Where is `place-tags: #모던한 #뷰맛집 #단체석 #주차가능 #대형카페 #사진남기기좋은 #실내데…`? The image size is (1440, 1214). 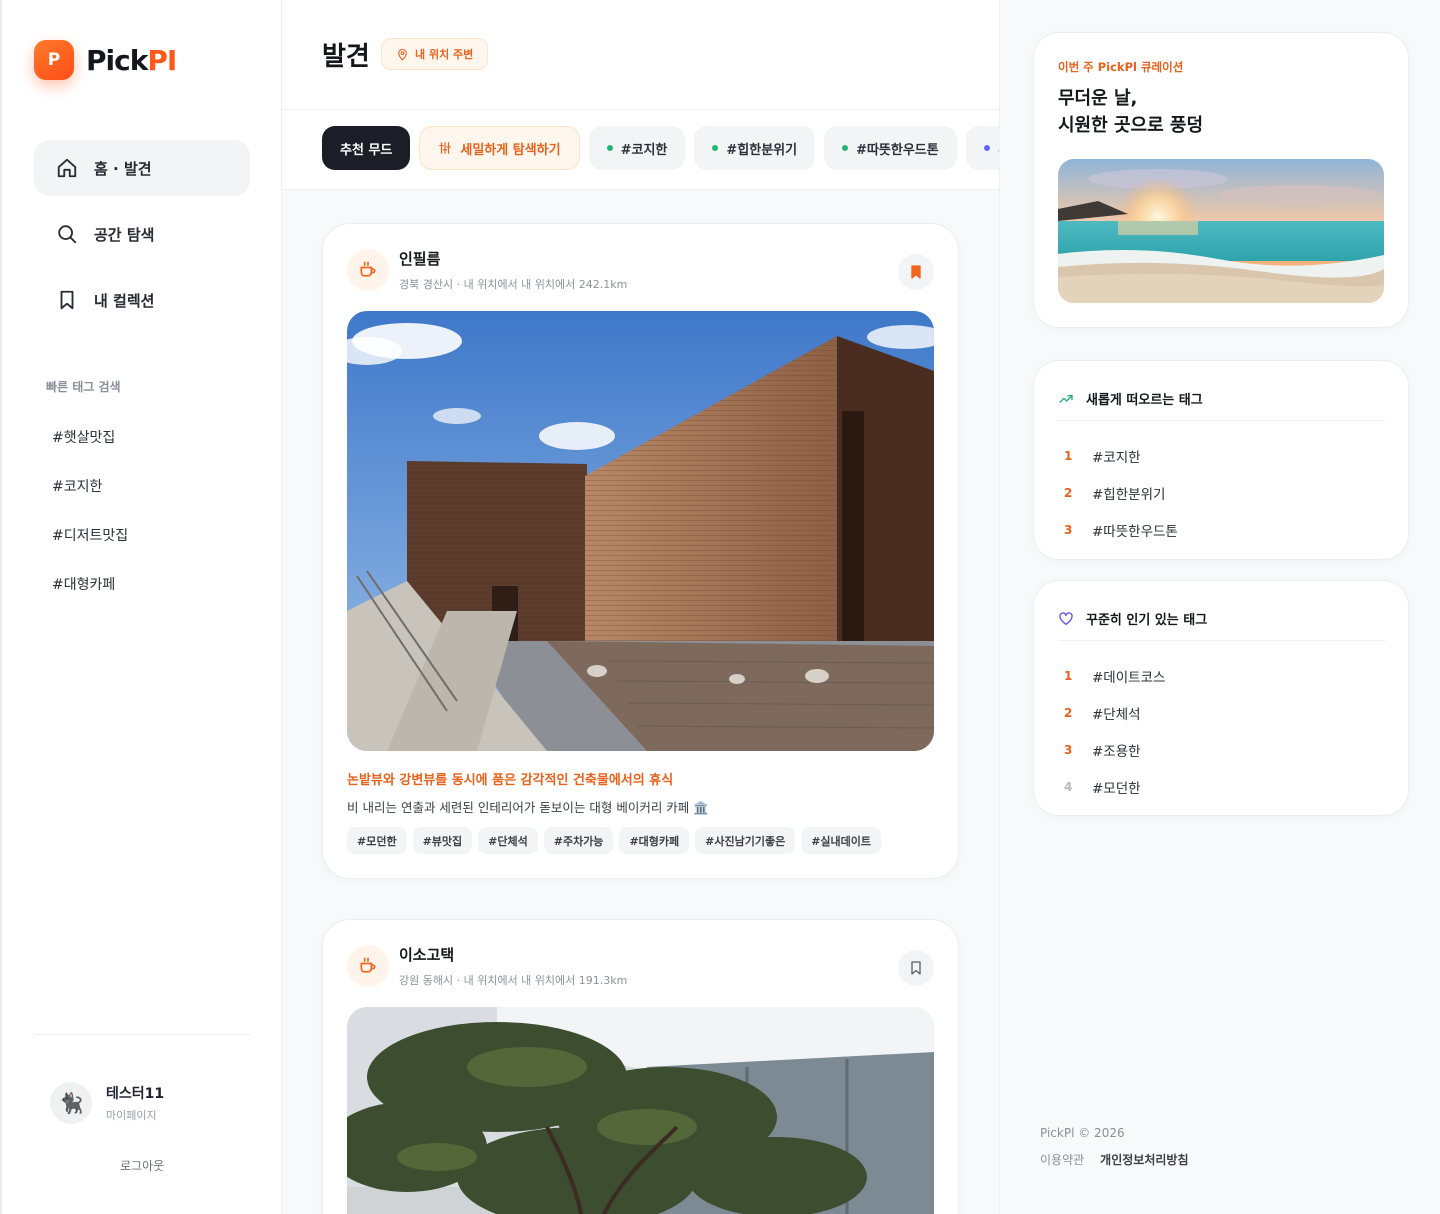
place-tags: #모던한 #뷰맛집 #단체석 #주차가능 #대형카페 #사진남기기좋은 #실내데… is located at coordinates (617, 840).